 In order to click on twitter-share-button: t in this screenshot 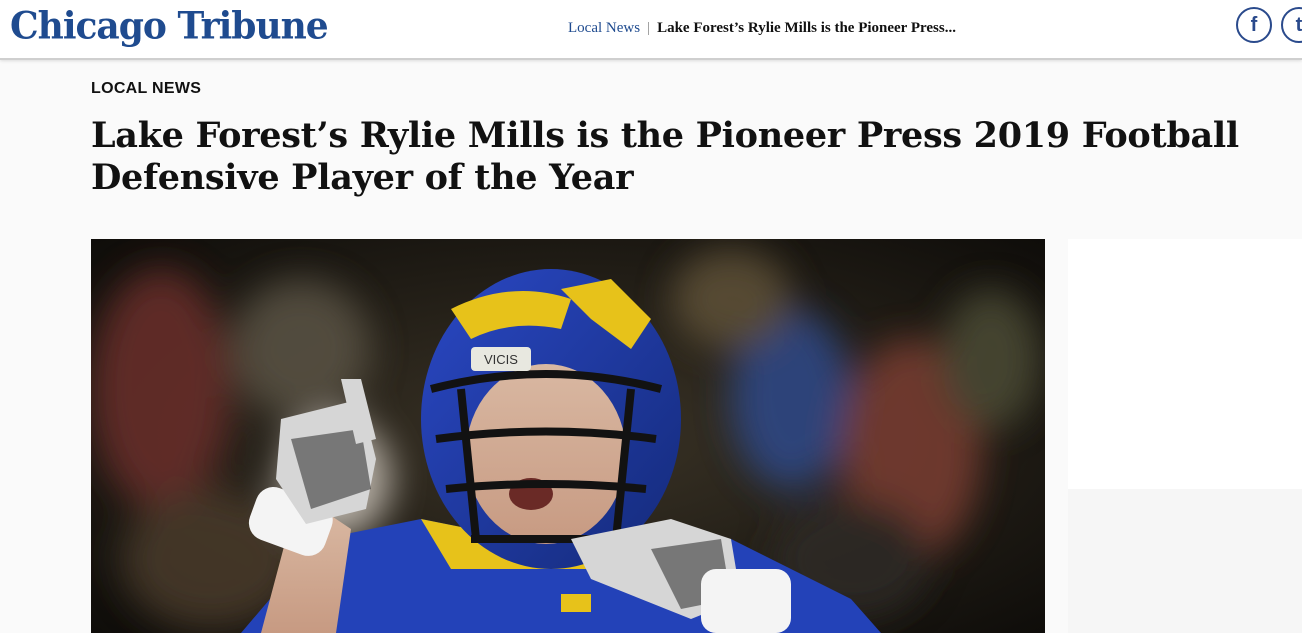, I will do `click(1291, 25)`.